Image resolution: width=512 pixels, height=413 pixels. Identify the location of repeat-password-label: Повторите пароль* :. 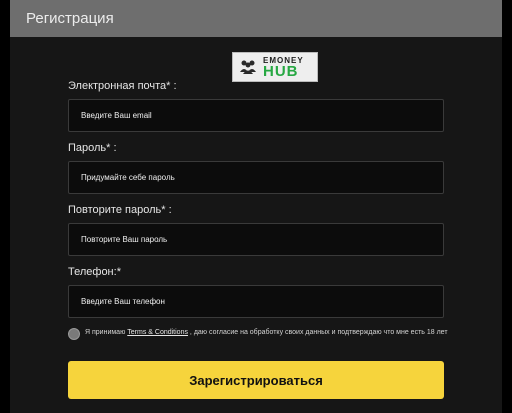
(120, 210).